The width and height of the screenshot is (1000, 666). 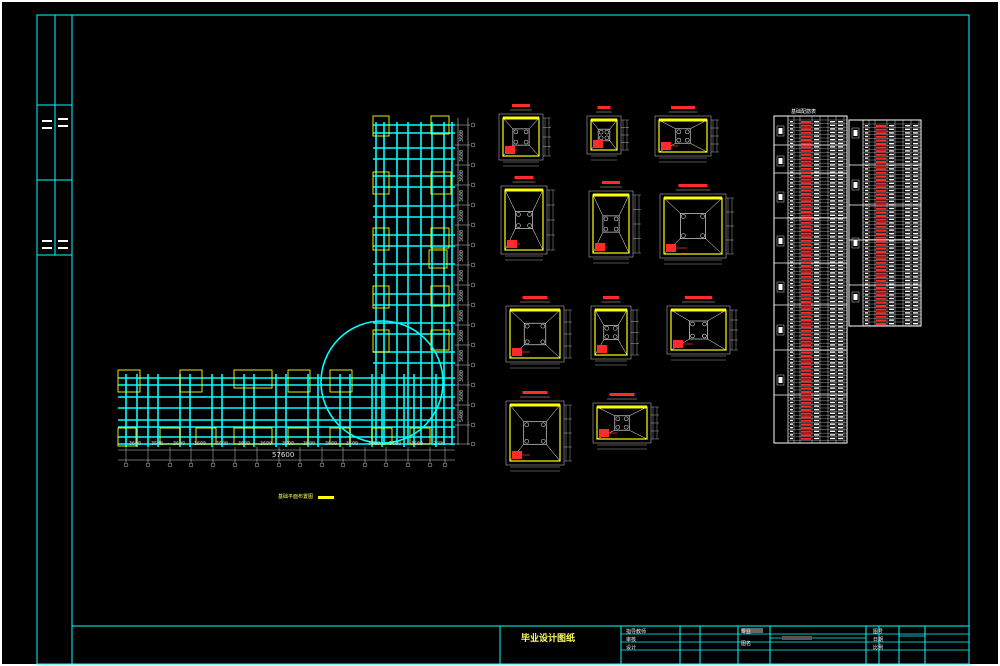 What do you see at coordinates (548, 639) in the screenshot?
I see `title-block-main-title: 毕业设计图纸` at bounding box center [548, 639].